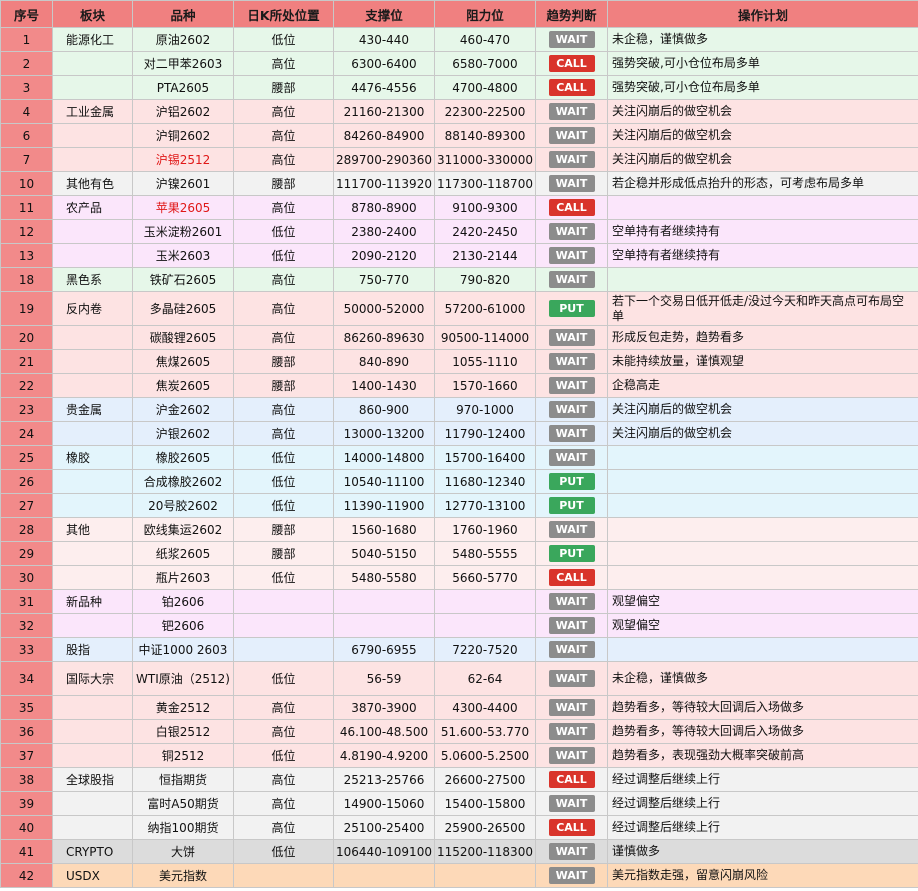  Describe the element at coordinates (183, 361) in the screenshot. I see `product-cell: 焦煤2605` at that location.